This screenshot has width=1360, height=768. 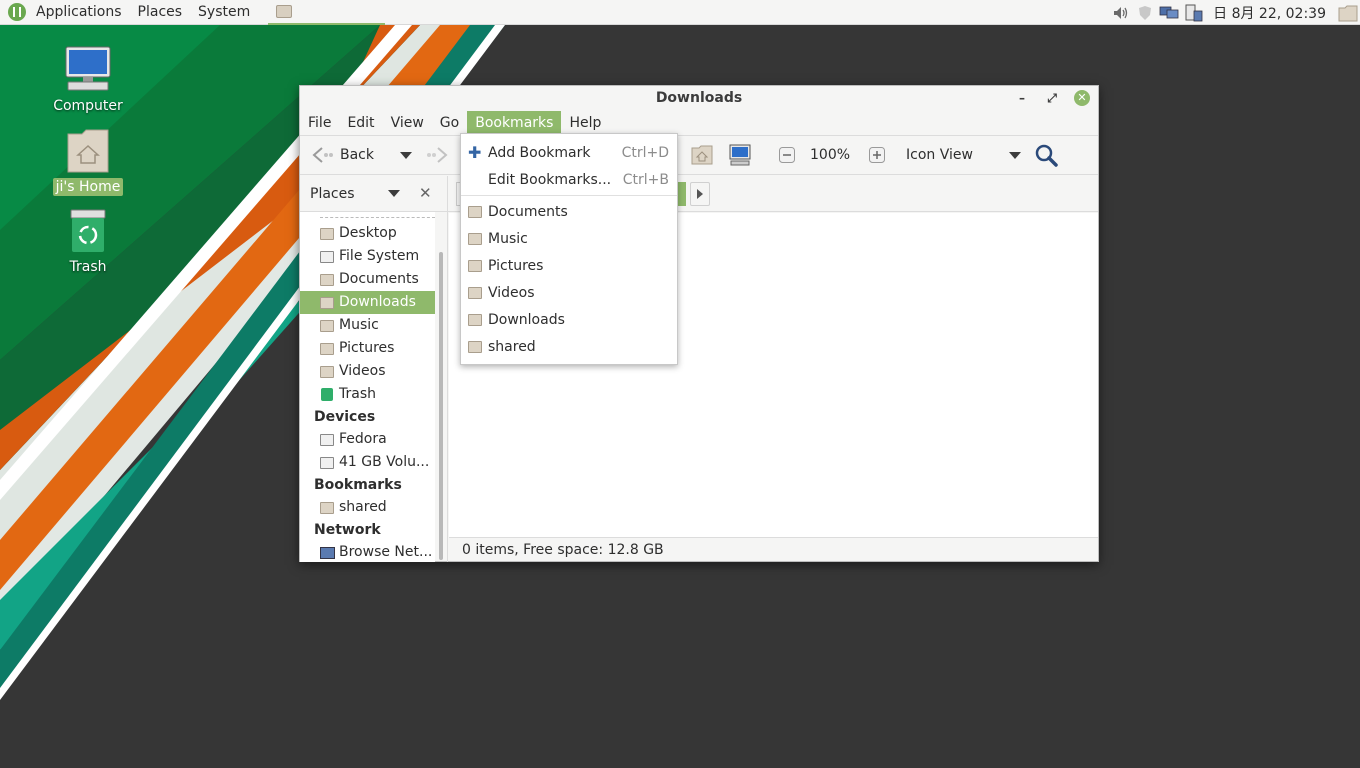 I want to click on places-menu: Places, so click(x=160, y=12).